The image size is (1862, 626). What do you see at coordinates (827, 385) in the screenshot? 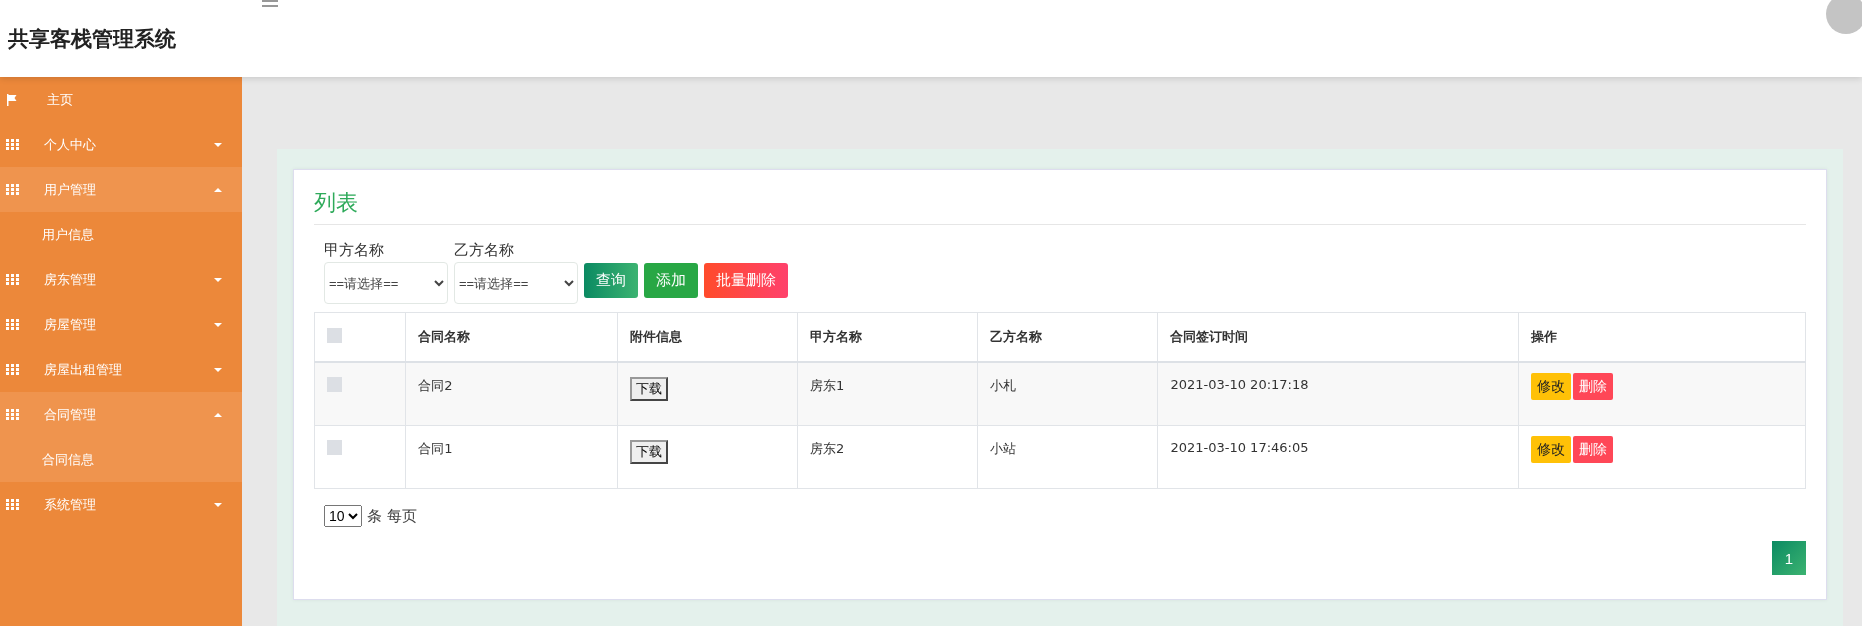
I see `table-cell: 房东1` at bounding box center [827, 385].